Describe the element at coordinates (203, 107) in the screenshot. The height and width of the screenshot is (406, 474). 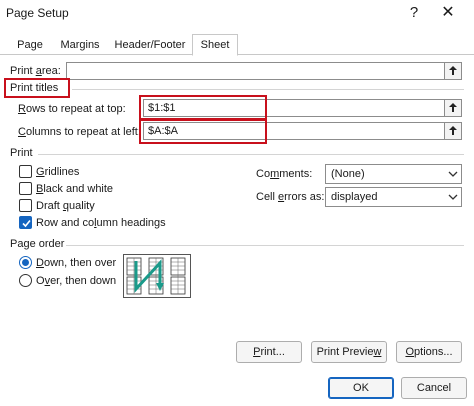
I see `rows-repeat-highlight` at that location.